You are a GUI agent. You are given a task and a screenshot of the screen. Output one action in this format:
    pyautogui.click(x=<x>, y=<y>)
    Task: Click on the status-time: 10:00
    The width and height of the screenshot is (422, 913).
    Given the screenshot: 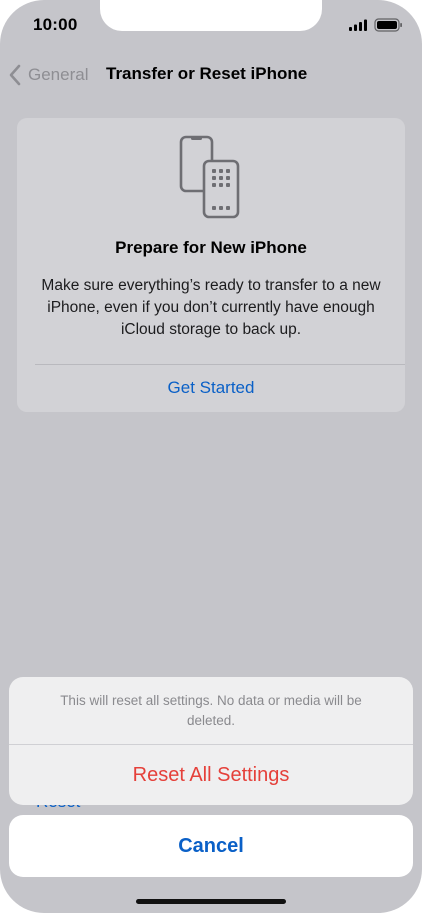 What is the action you would take?
    pyautogui.click(x=55, y=24)
    